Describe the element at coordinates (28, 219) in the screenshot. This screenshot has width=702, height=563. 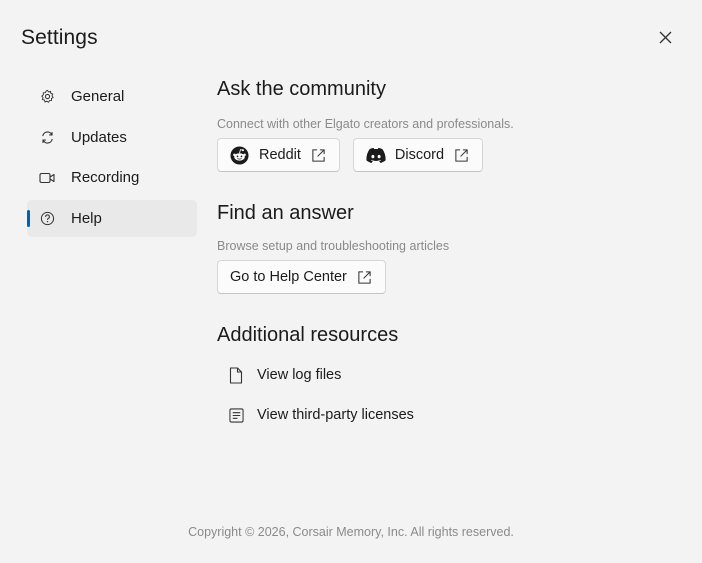
I see `active-indicator` at that location.